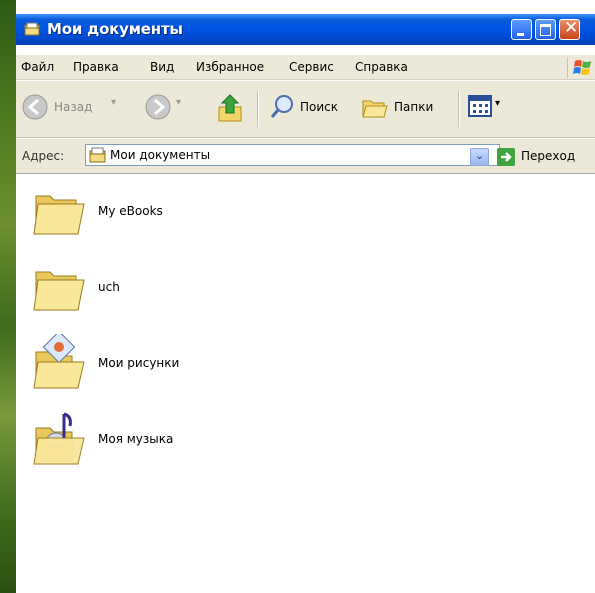  I want to click on search-icon, so click(283, 107).